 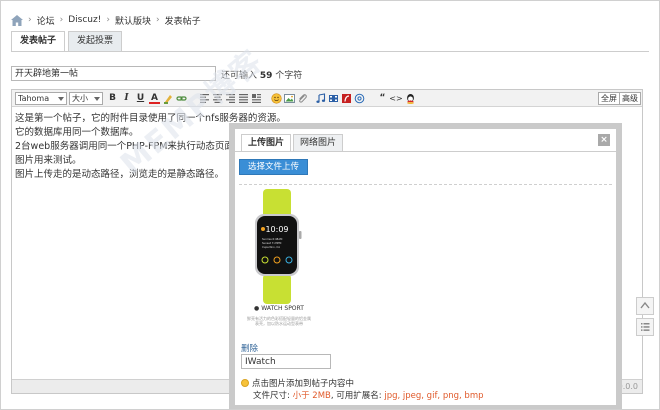 What do you see at coordinates (279, 321) in the screenshot?
I see `watch-description: 鲜亮有活力的色彩搭配轻量的铝金属表壳，加以防水运动型表带` at bounding box center [279, 321].